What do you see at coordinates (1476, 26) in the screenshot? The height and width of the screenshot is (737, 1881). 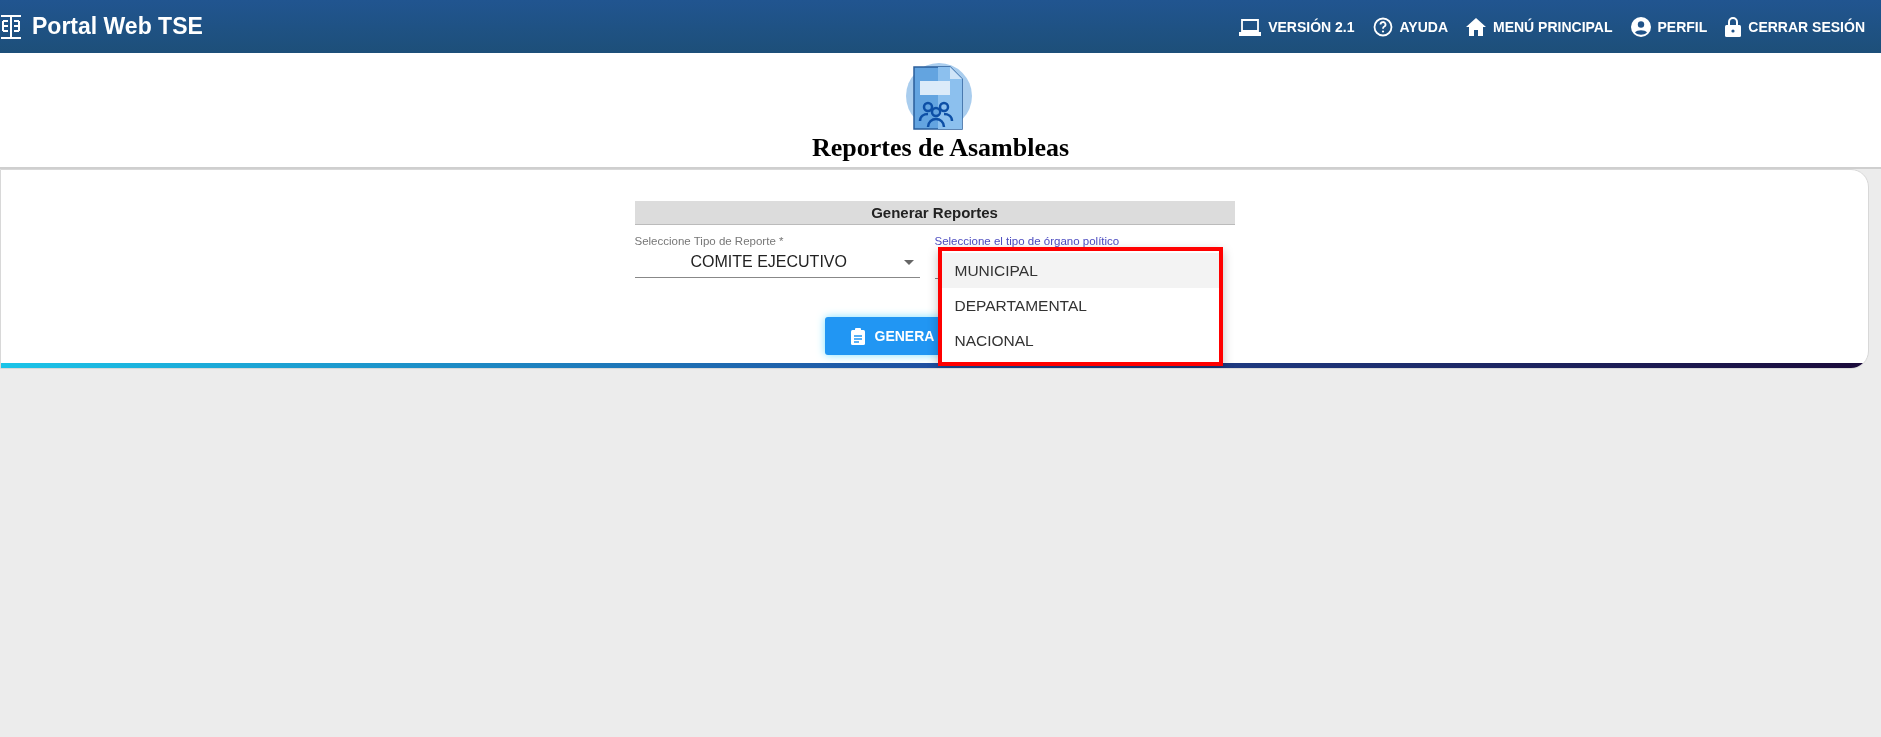 I see `home-icon` at bounding box center [1476, 26].